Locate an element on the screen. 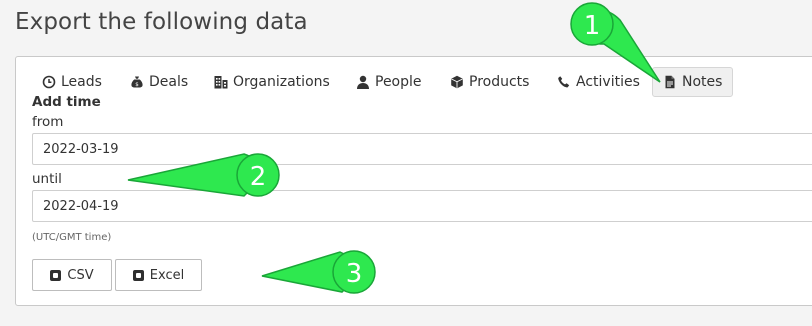 This screenshot has height=326, width=812. clock-icon is located at coordinates (49, 82).